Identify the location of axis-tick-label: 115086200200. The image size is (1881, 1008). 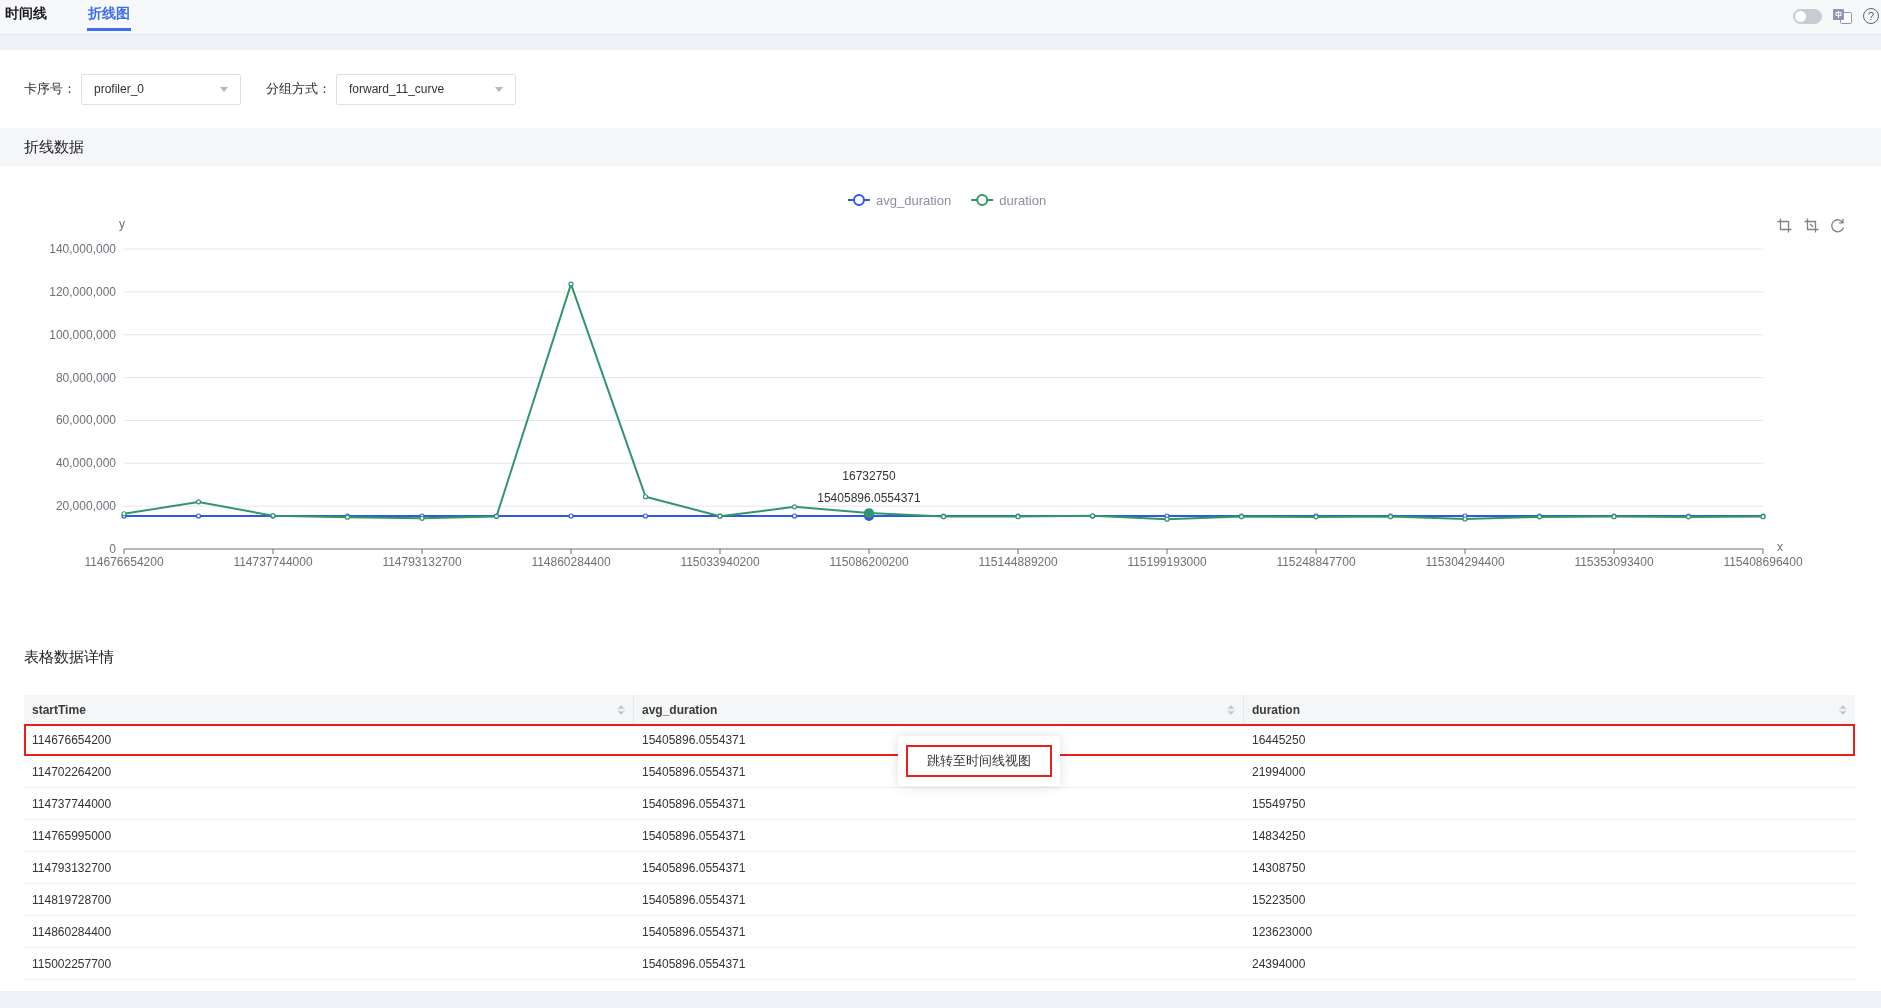
(869, 562).